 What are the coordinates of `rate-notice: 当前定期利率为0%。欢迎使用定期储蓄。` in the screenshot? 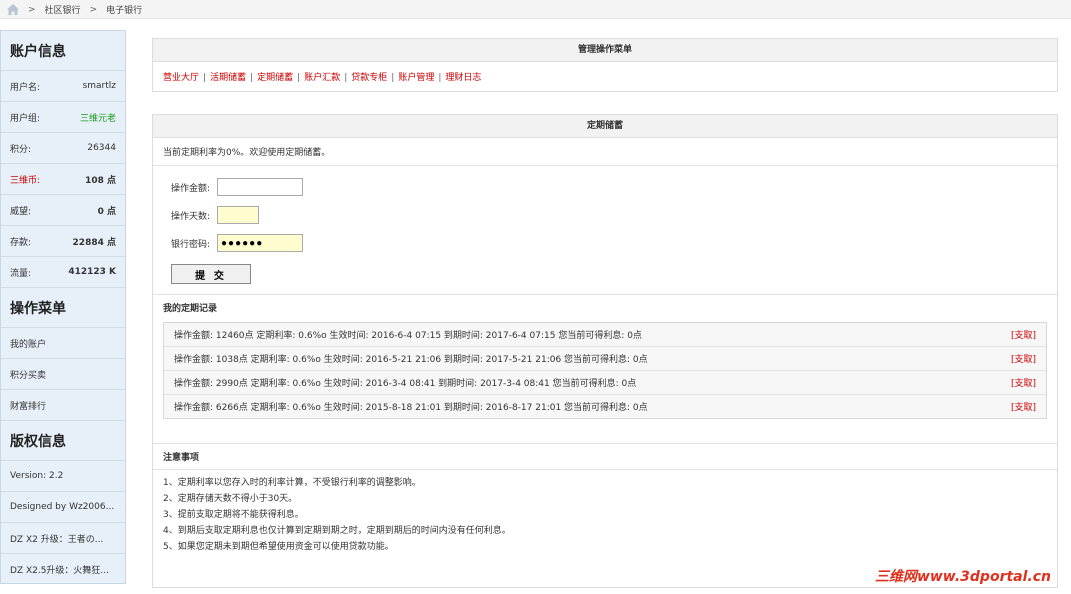 It's located at (605, 152).